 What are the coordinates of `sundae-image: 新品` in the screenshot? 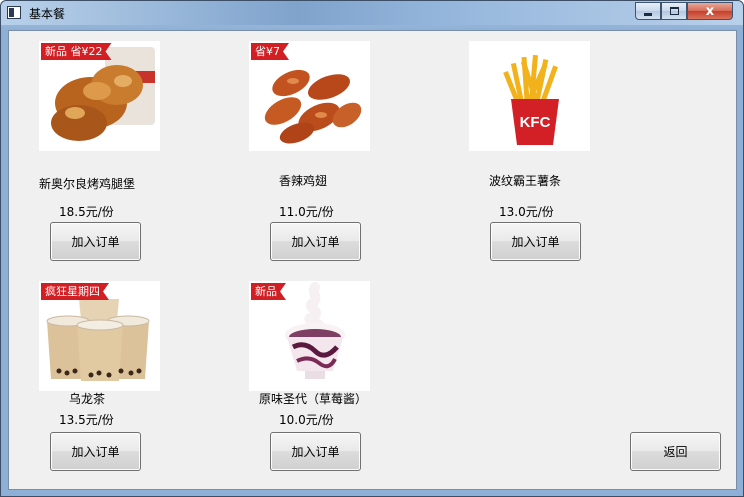 It's located at (309, 336).